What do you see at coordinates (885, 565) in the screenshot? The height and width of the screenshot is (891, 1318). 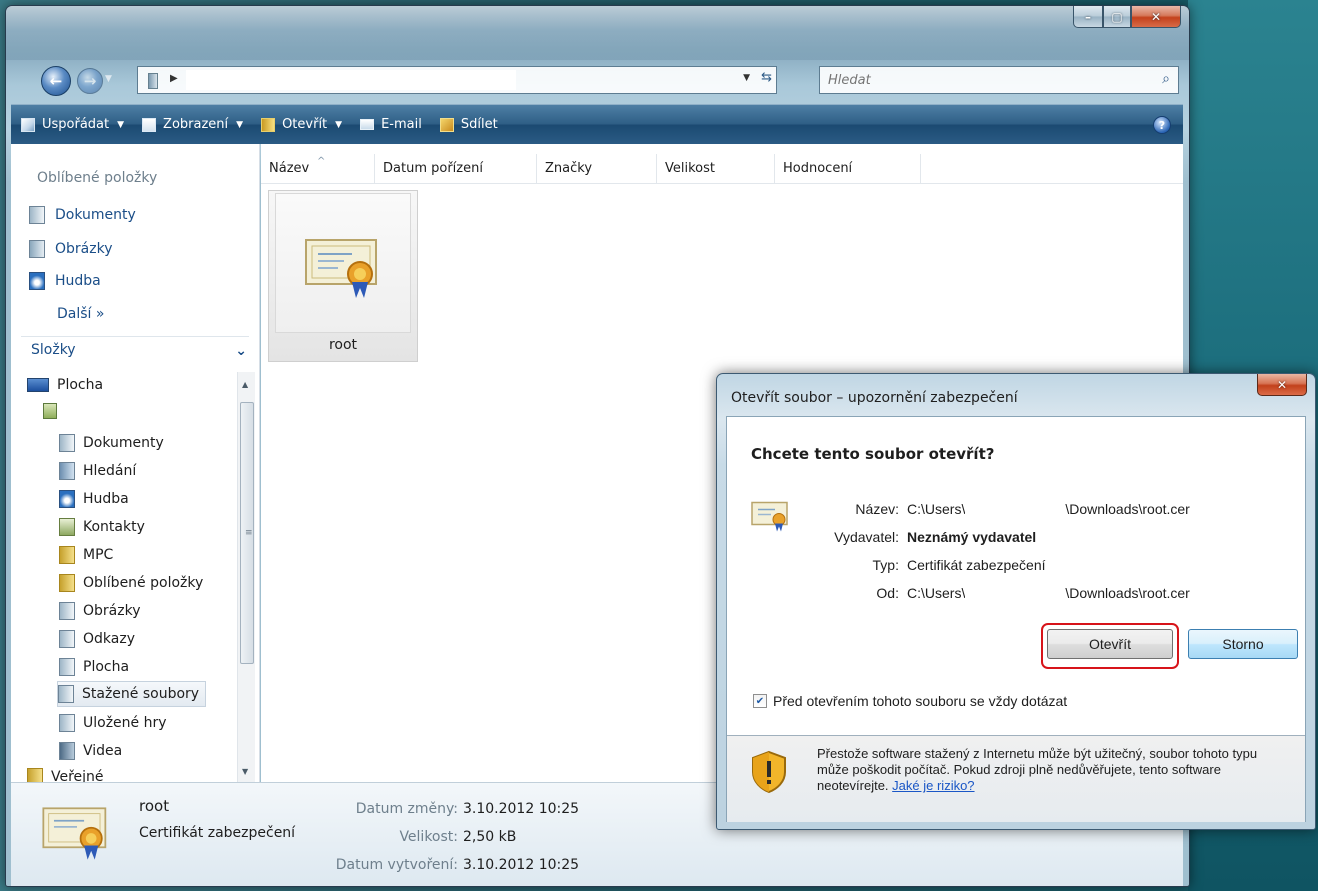 I see `type-label: Typ:` at bounding box center [885, 565].